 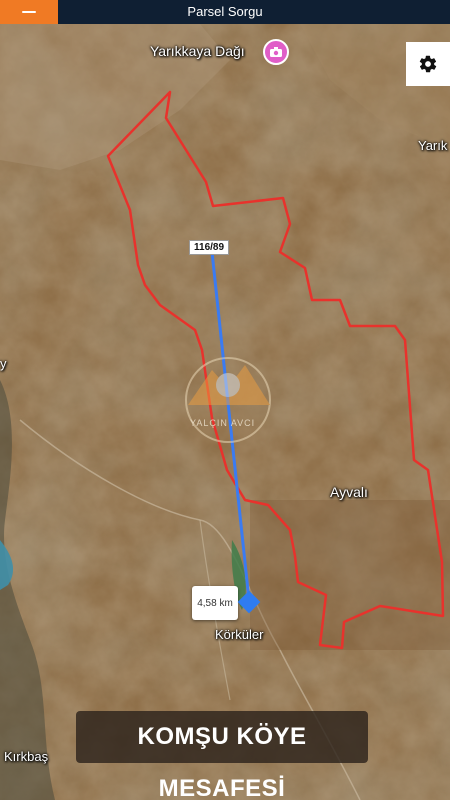 I want to click on app-title: Parsel Sorgu, so click(x=225, y=11).